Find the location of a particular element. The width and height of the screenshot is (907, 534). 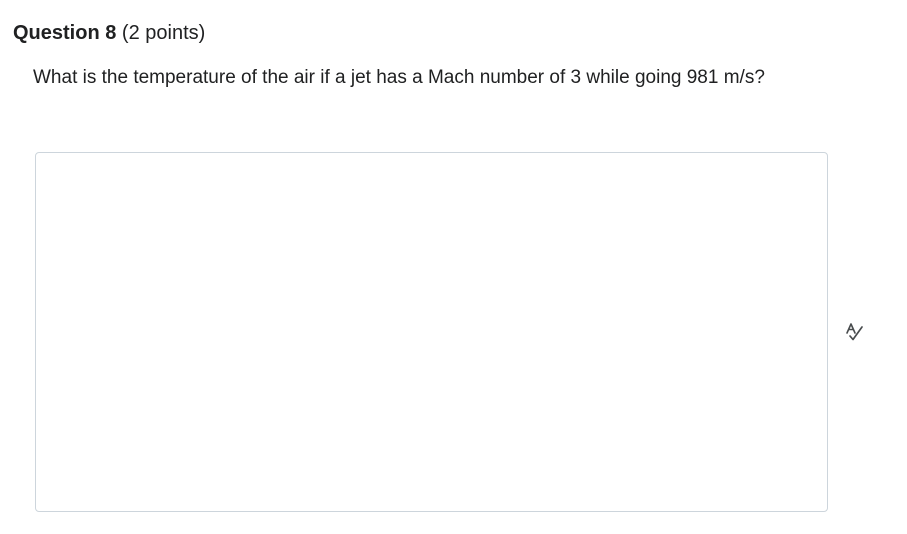

spellcheck-icon-graphic is located at coordinates (854, 332).